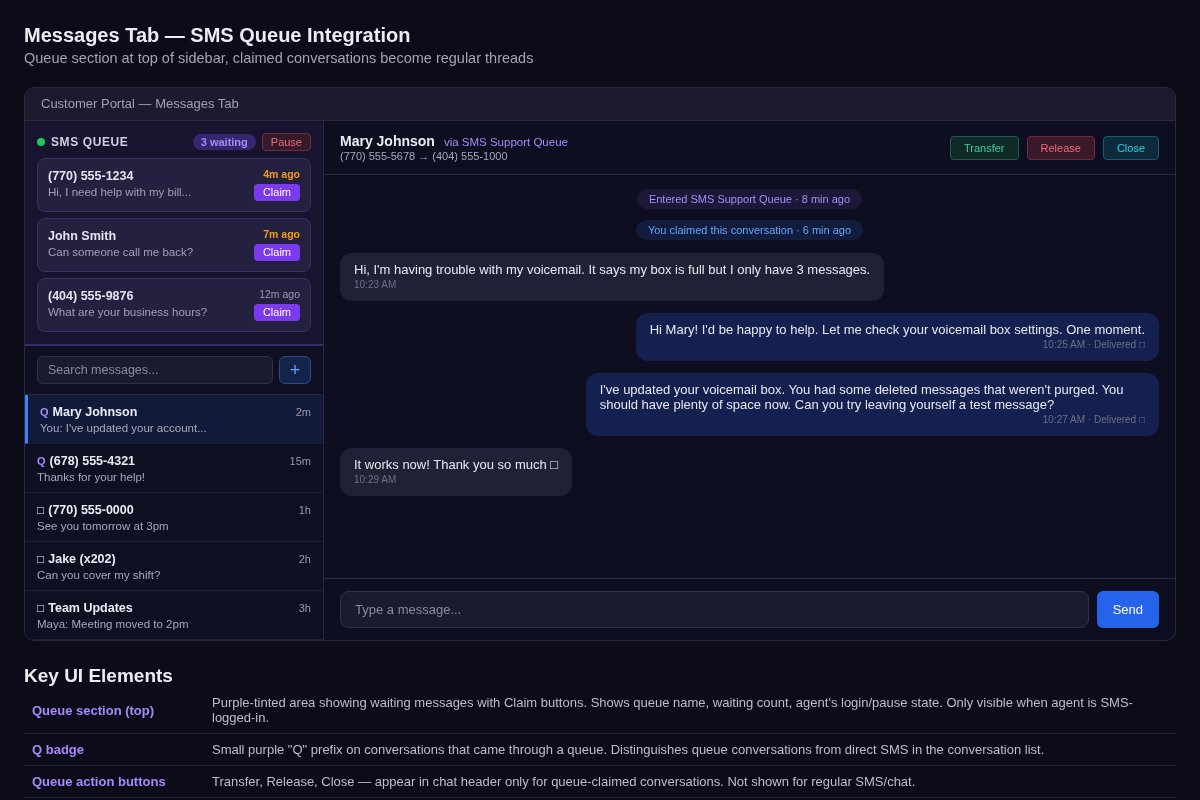  I want to click on message-time: 10:29 AM, so click(376, 480).